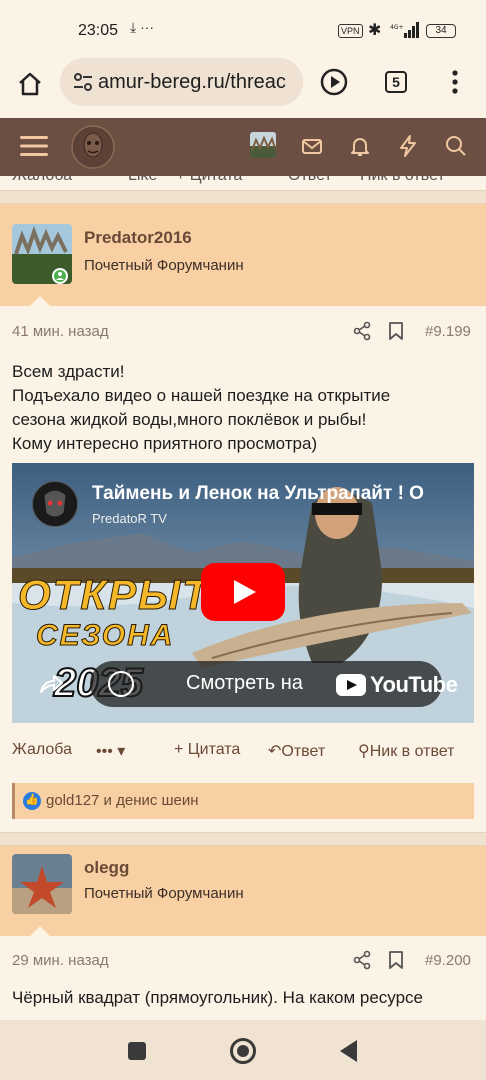  I want to click on video-play-button, so click(243, 592).